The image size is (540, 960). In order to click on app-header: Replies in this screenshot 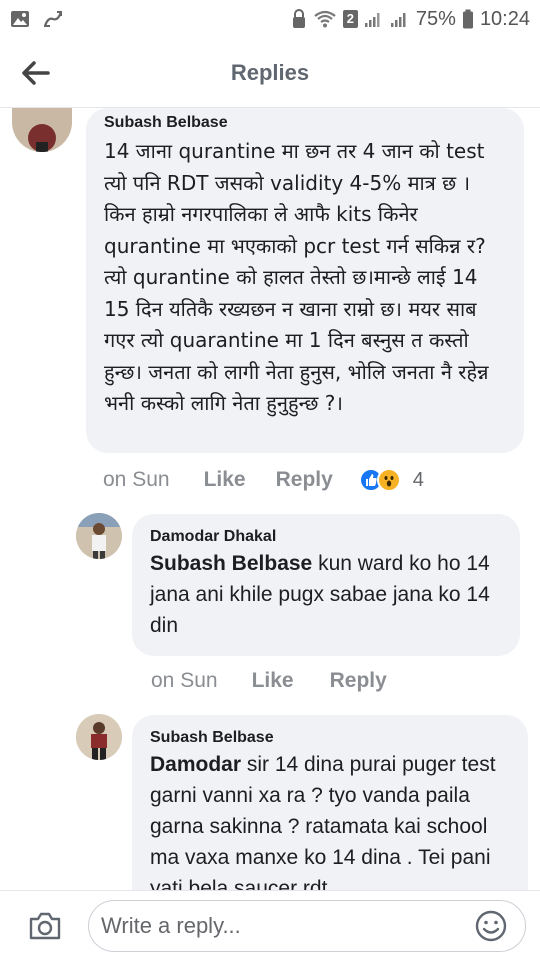, I will do `click(270, 73)`.